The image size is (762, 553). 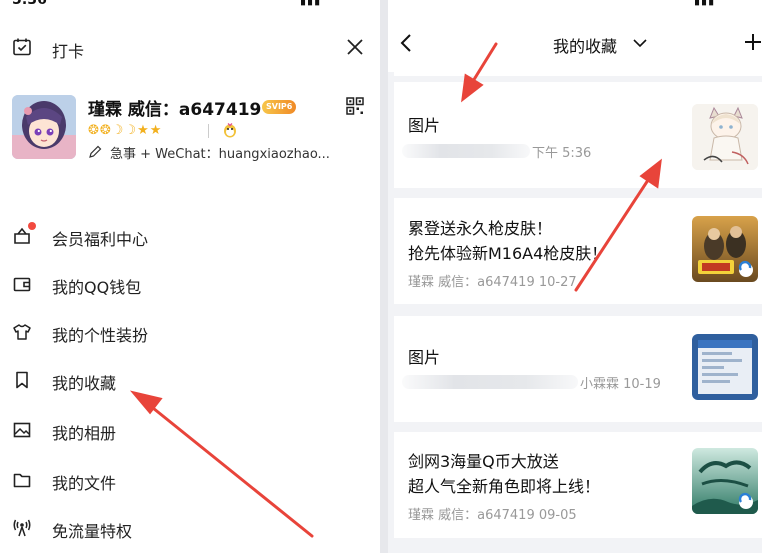 I want to click on folder-icon, so click(x=22, y=480).